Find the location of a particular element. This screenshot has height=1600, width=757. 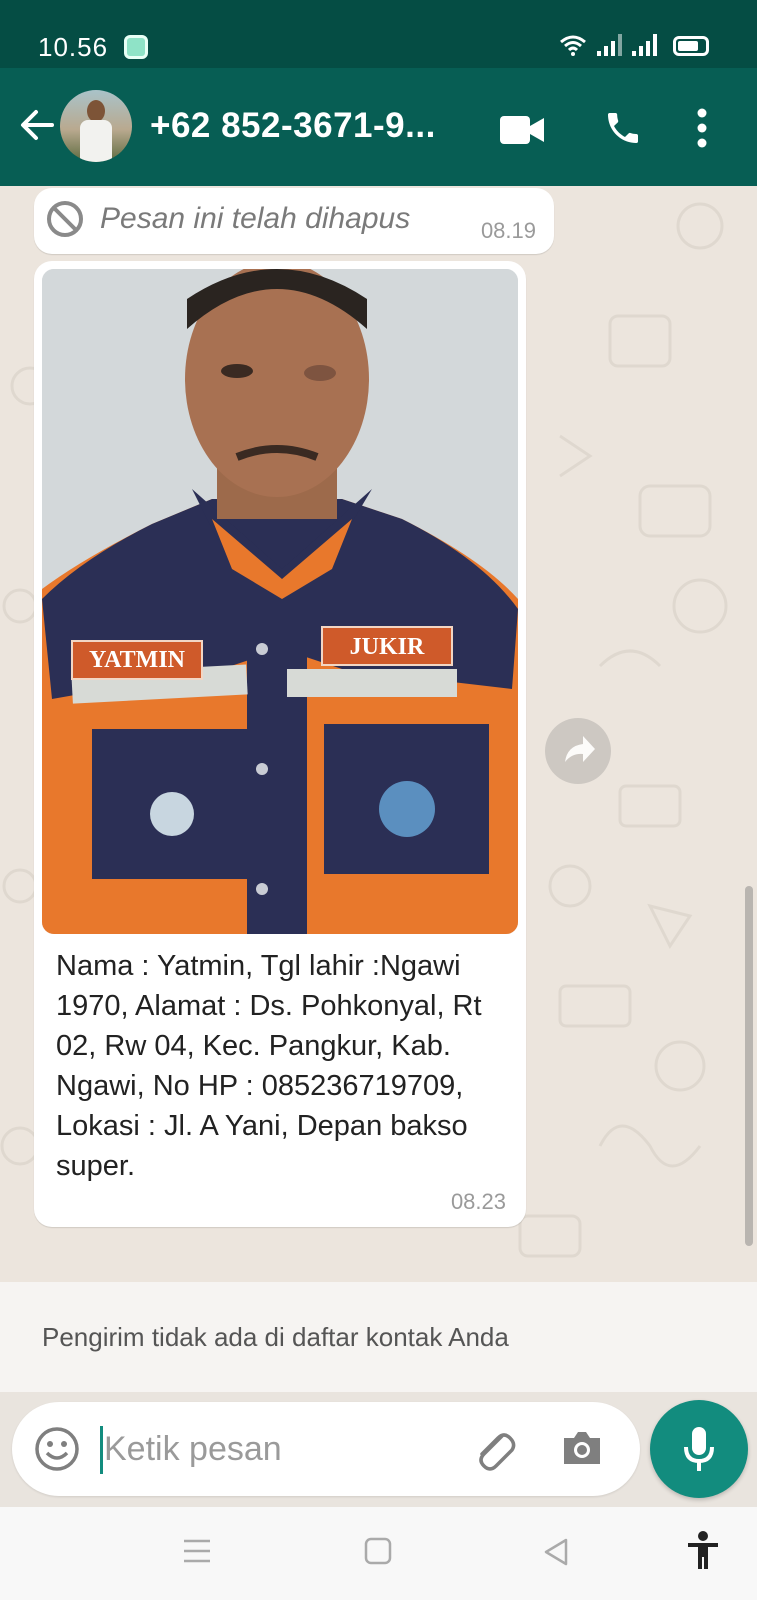

unknown-contact-notice: Pengirim tidak ada di daftar kontak Anda is located at coordinates (378, 1337).